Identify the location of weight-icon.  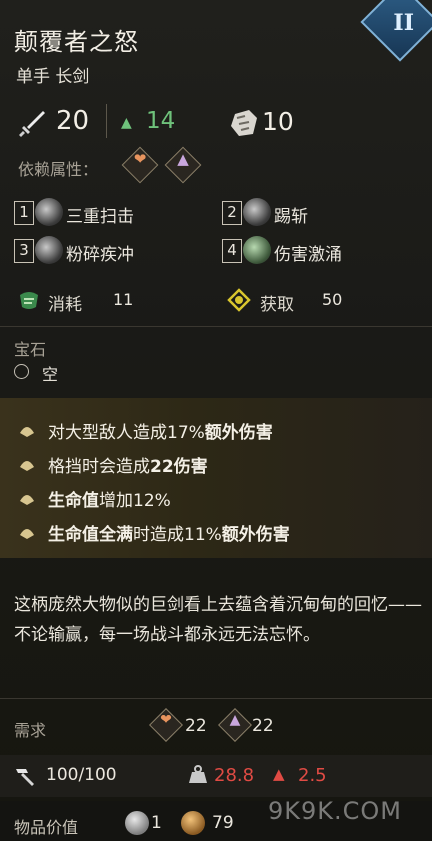
(198, 774).